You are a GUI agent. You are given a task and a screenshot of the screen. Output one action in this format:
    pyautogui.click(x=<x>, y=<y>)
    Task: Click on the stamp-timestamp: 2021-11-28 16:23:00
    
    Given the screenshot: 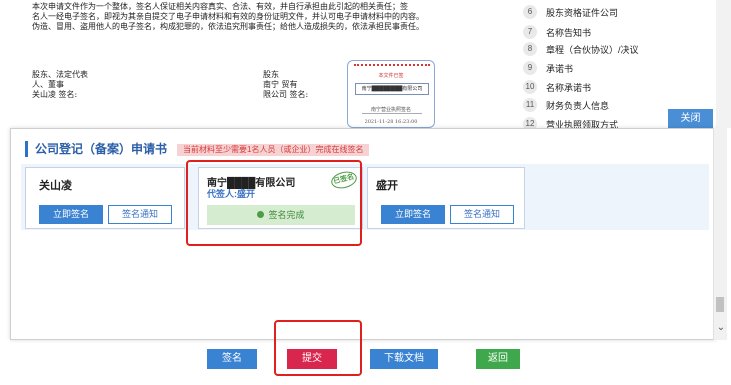 What is the action you would take?
    pyautogui.click(x=391, y=122)
    